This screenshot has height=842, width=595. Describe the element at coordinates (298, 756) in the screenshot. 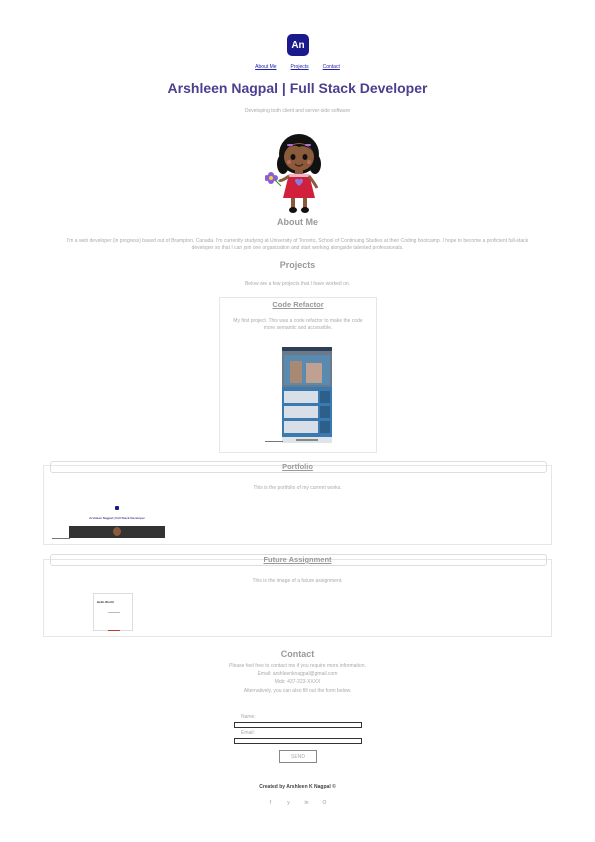

I see `send-button: SEND` at that location.